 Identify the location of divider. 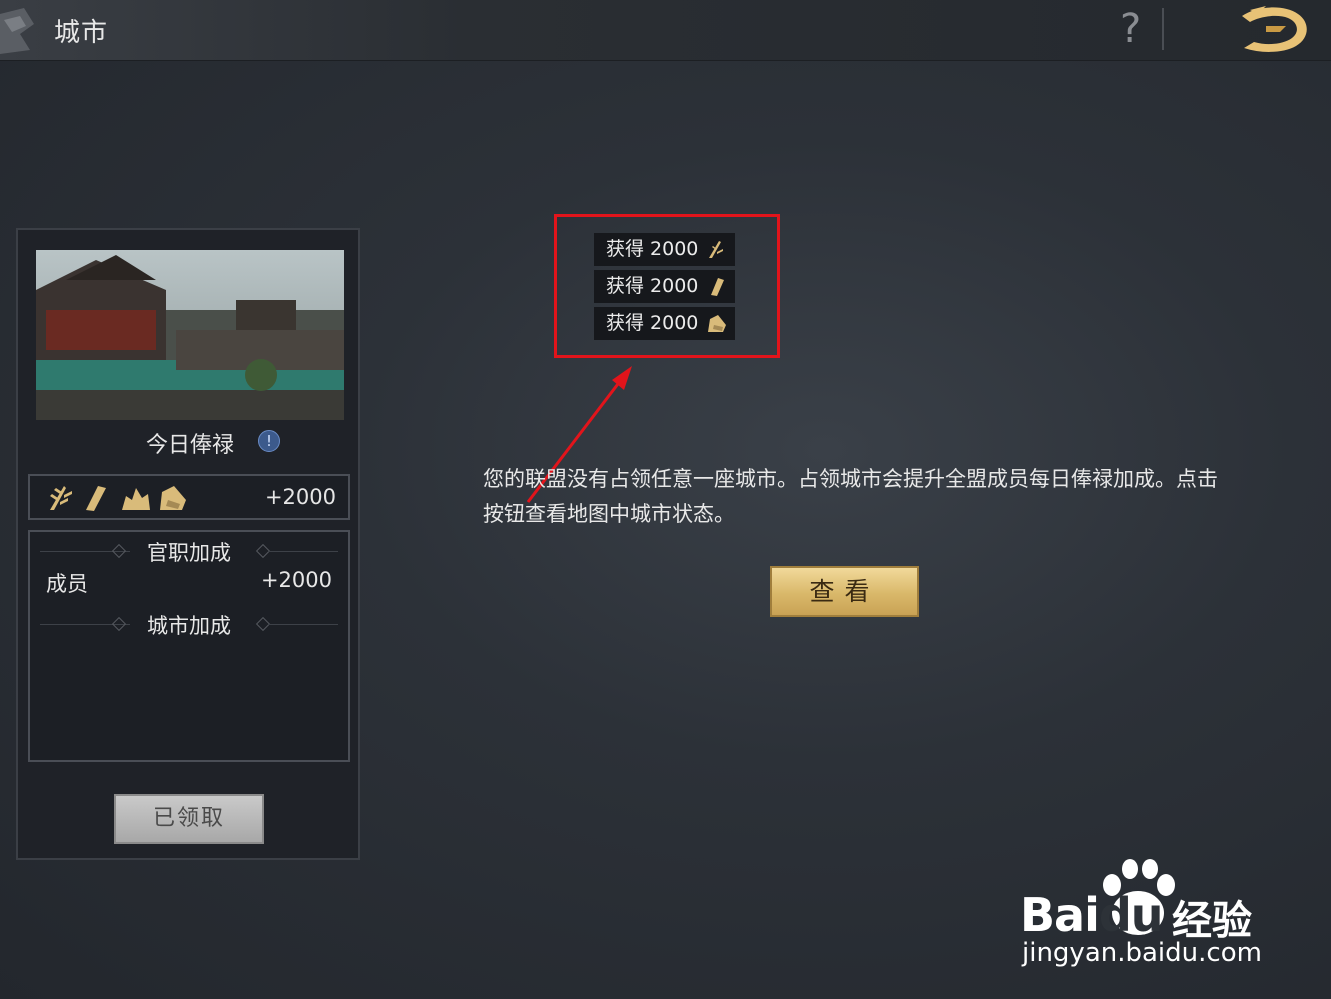
(1163, 29).